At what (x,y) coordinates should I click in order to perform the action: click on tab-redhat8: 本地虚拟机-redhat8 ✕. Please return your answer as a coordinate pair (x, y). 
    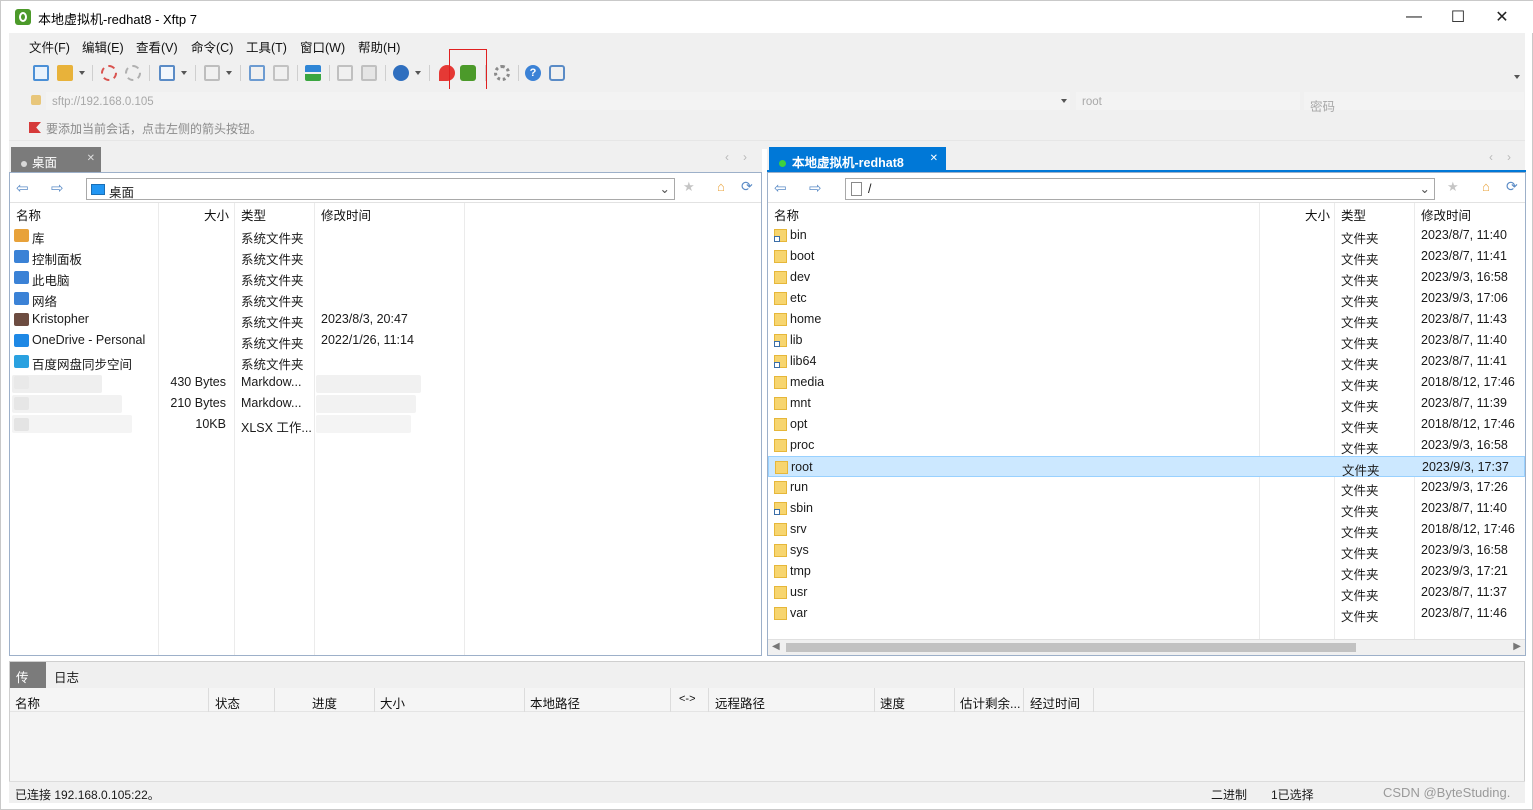
    Looking at the image, I should click on (857, 159).